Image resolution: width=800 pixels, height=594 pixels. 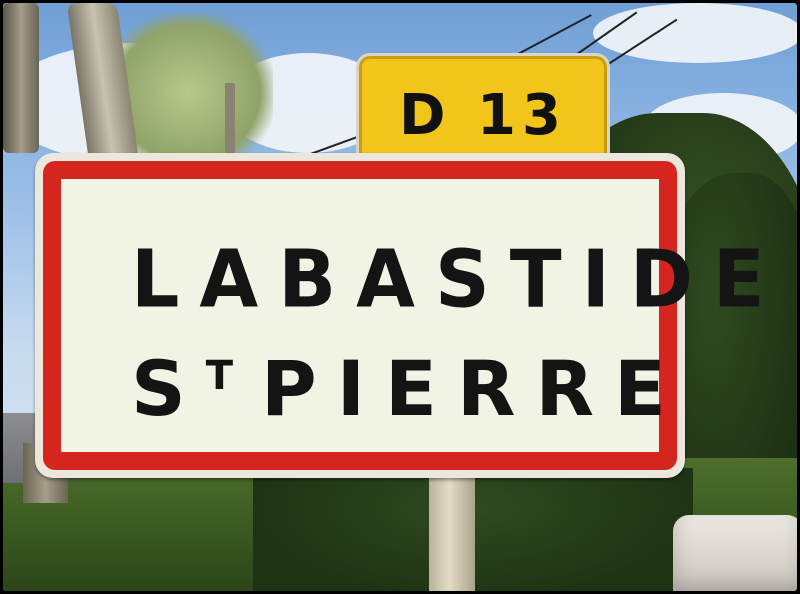 I want to click on town-name-pierre: PIERRE, so click(x=473, y=388).